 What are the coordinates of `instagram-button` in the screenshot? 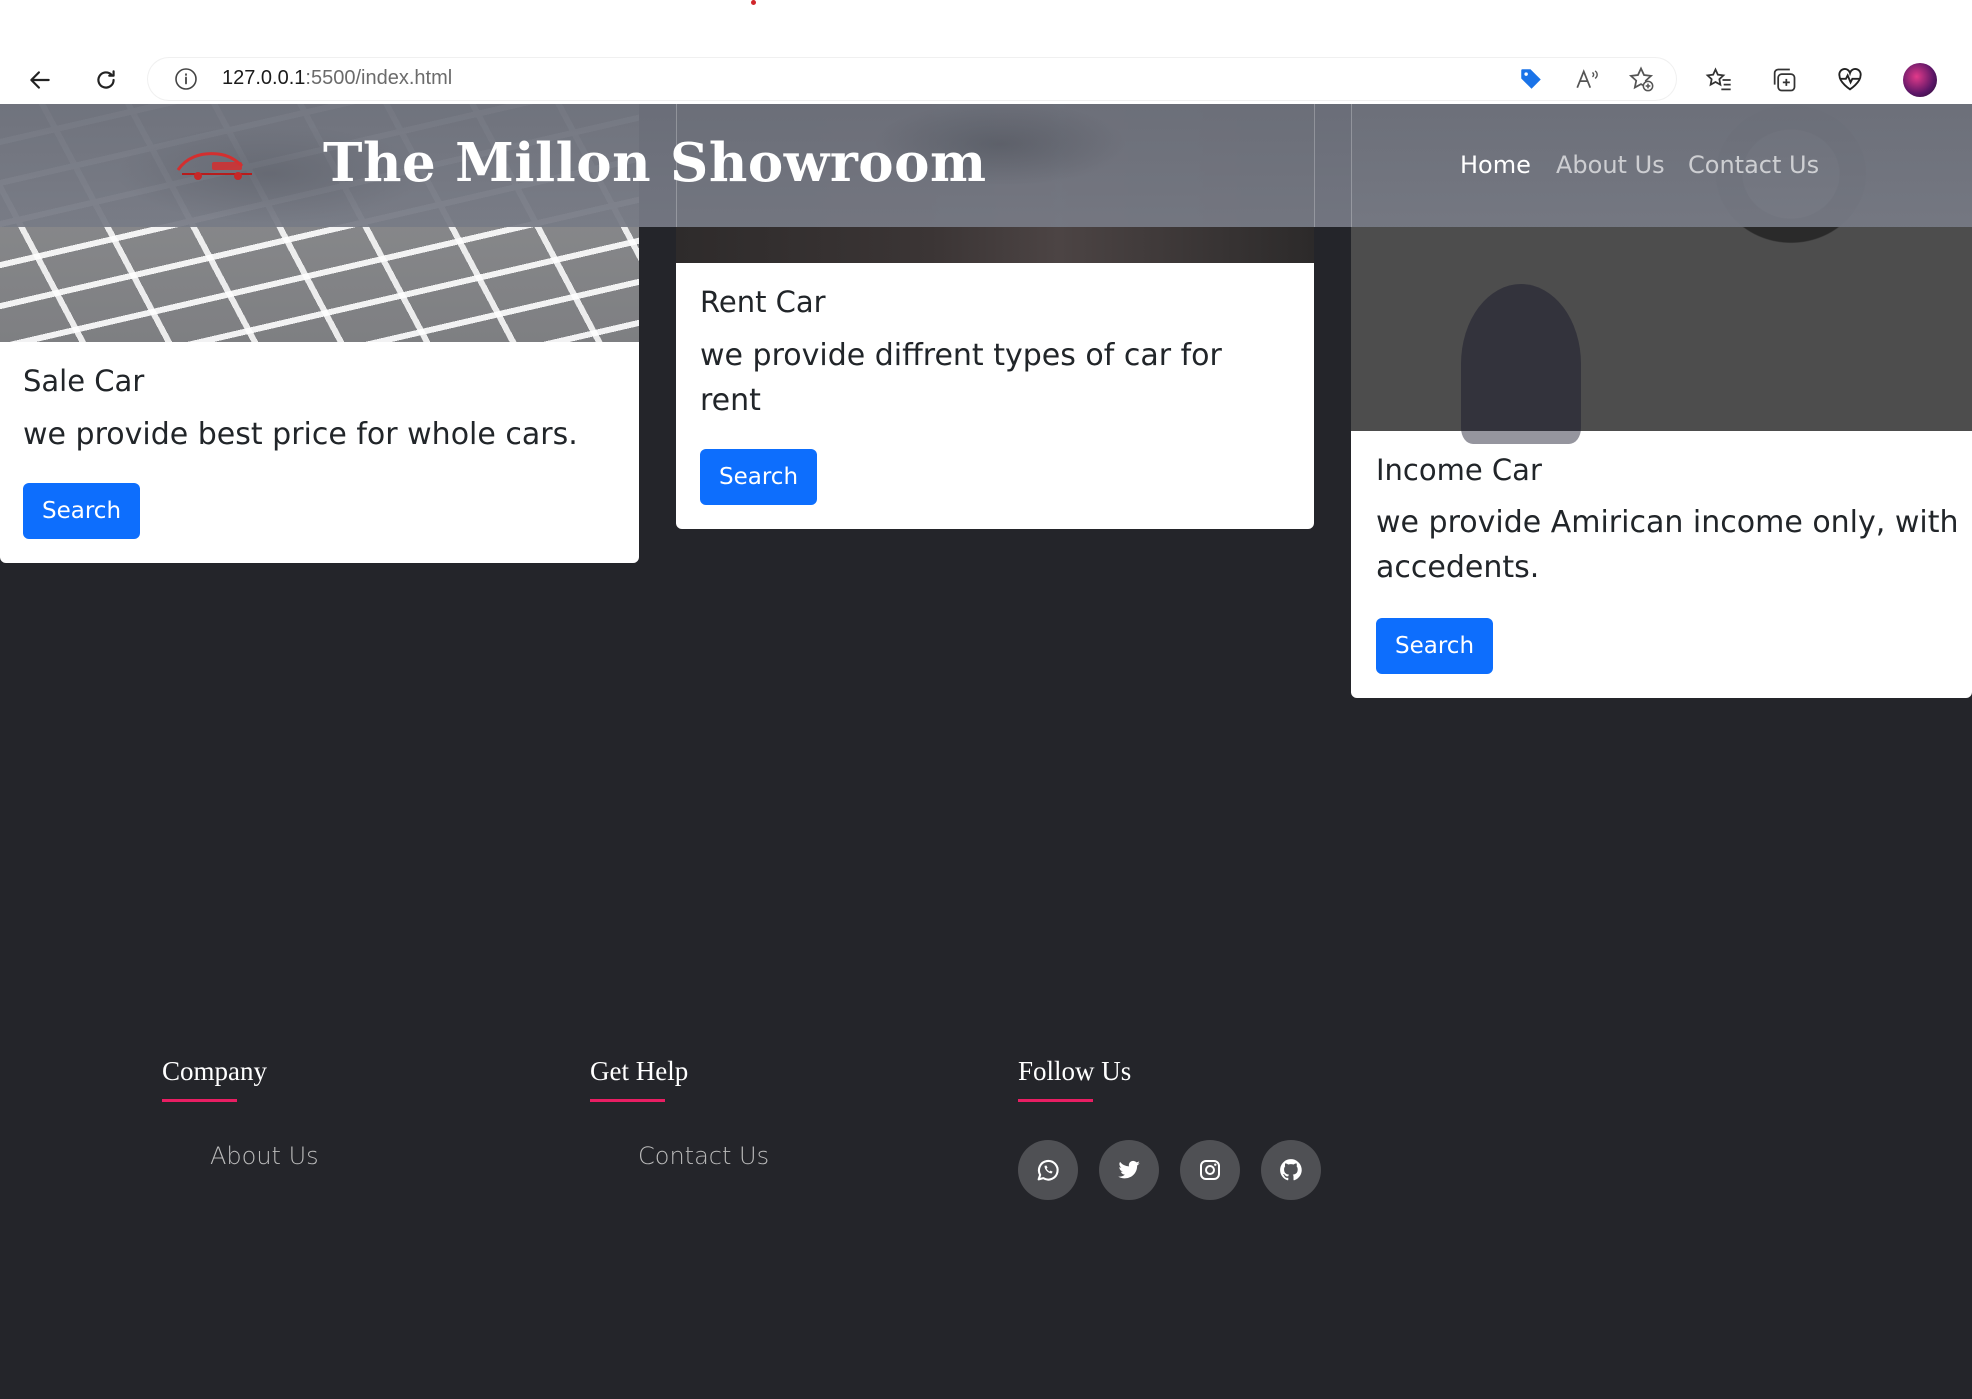 It's located at (1210, 1170).